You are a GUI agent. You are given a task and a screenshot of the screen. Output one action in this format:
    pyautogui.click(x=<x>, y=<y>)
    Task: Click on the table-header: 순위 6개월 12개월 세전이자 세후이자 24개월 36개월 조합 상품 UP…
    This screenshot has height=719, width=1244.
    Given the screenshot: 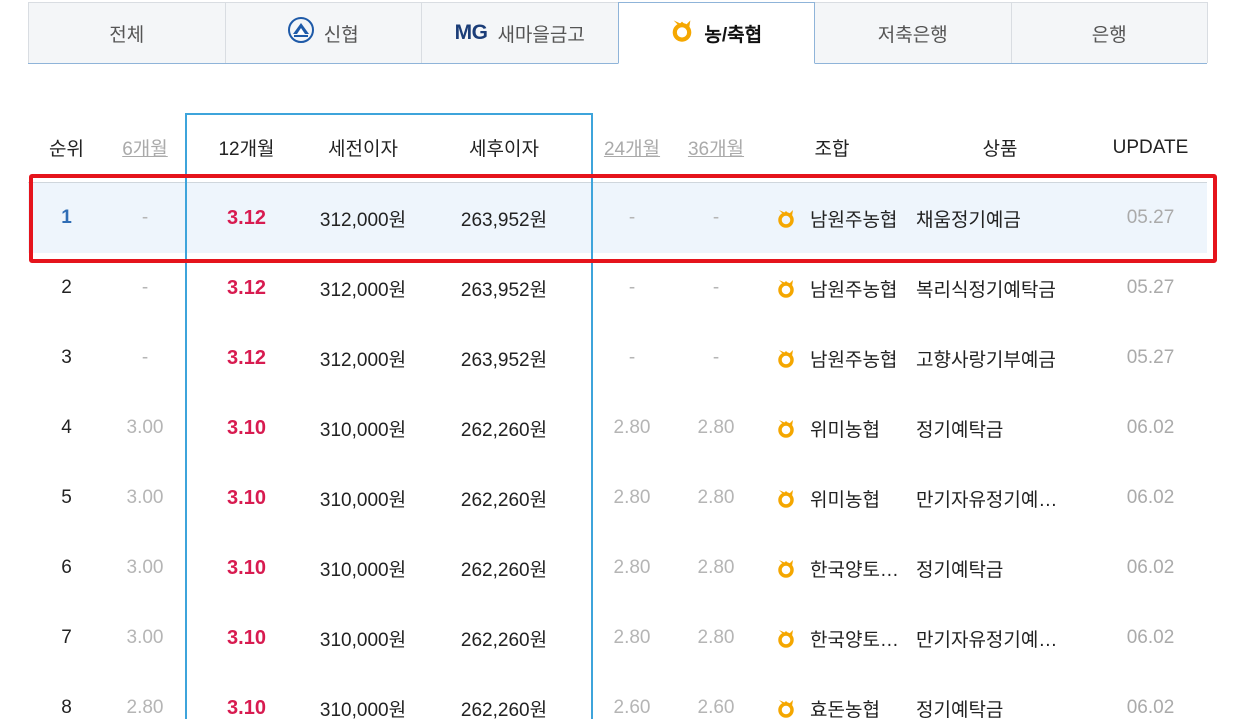 What is the action you would take?
    pyautogui.click(x=617, y=148)
    